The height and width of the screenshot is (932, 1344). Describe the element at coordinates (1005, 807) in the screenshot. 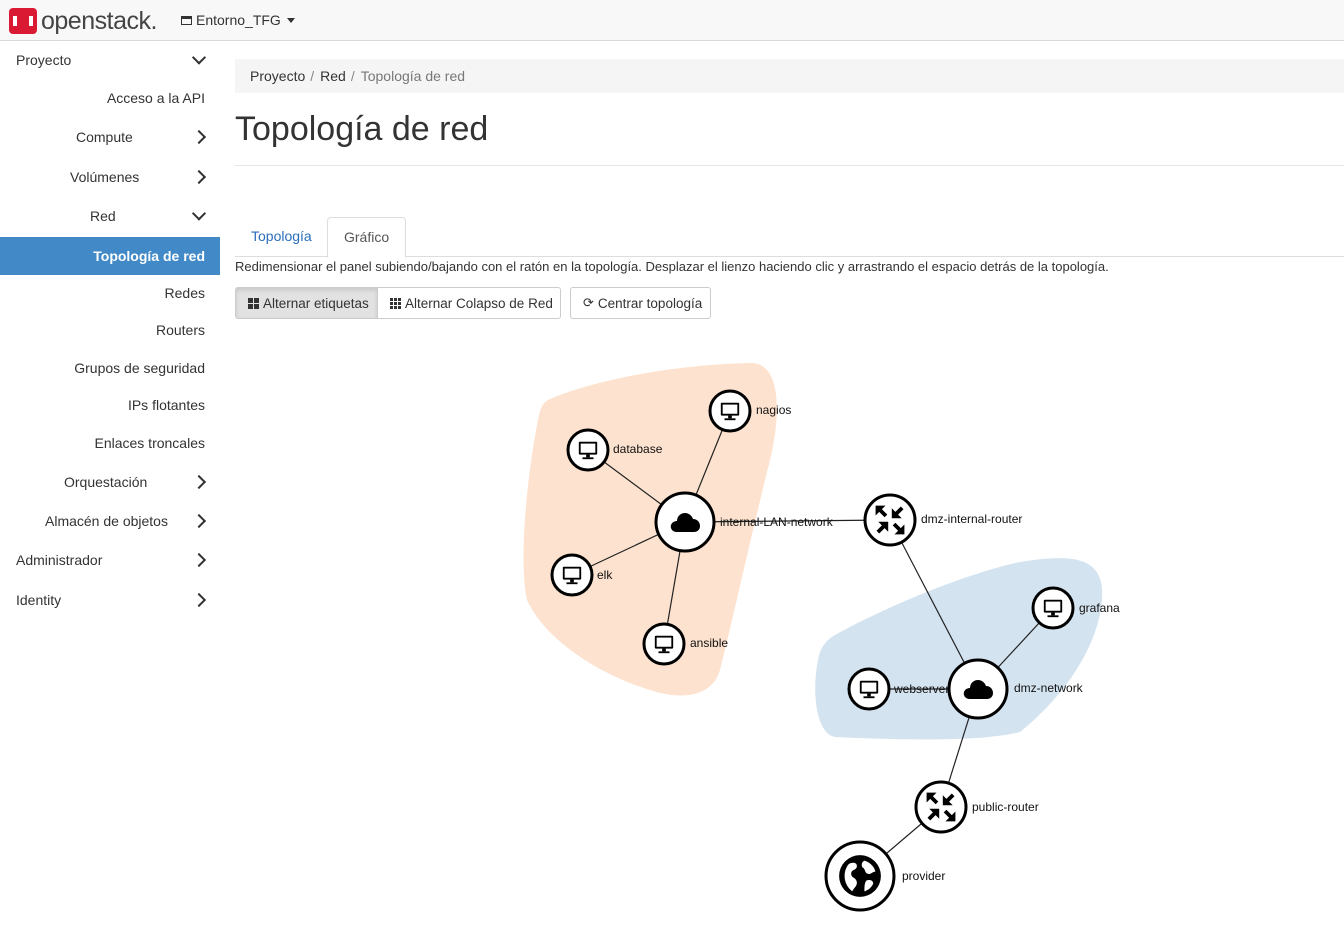

I see `node-label: public-router` at that location.